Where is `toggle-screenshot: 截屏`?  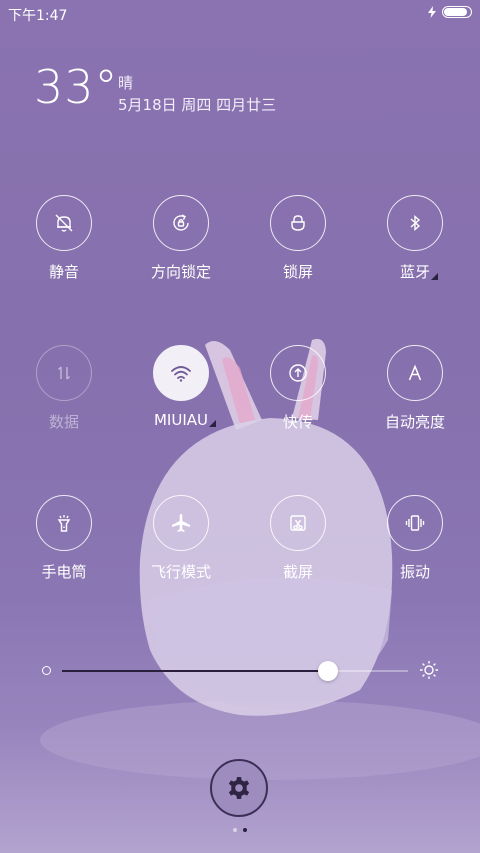
toggle-screenshot: 截屏 is located at coordinates (298, 538).